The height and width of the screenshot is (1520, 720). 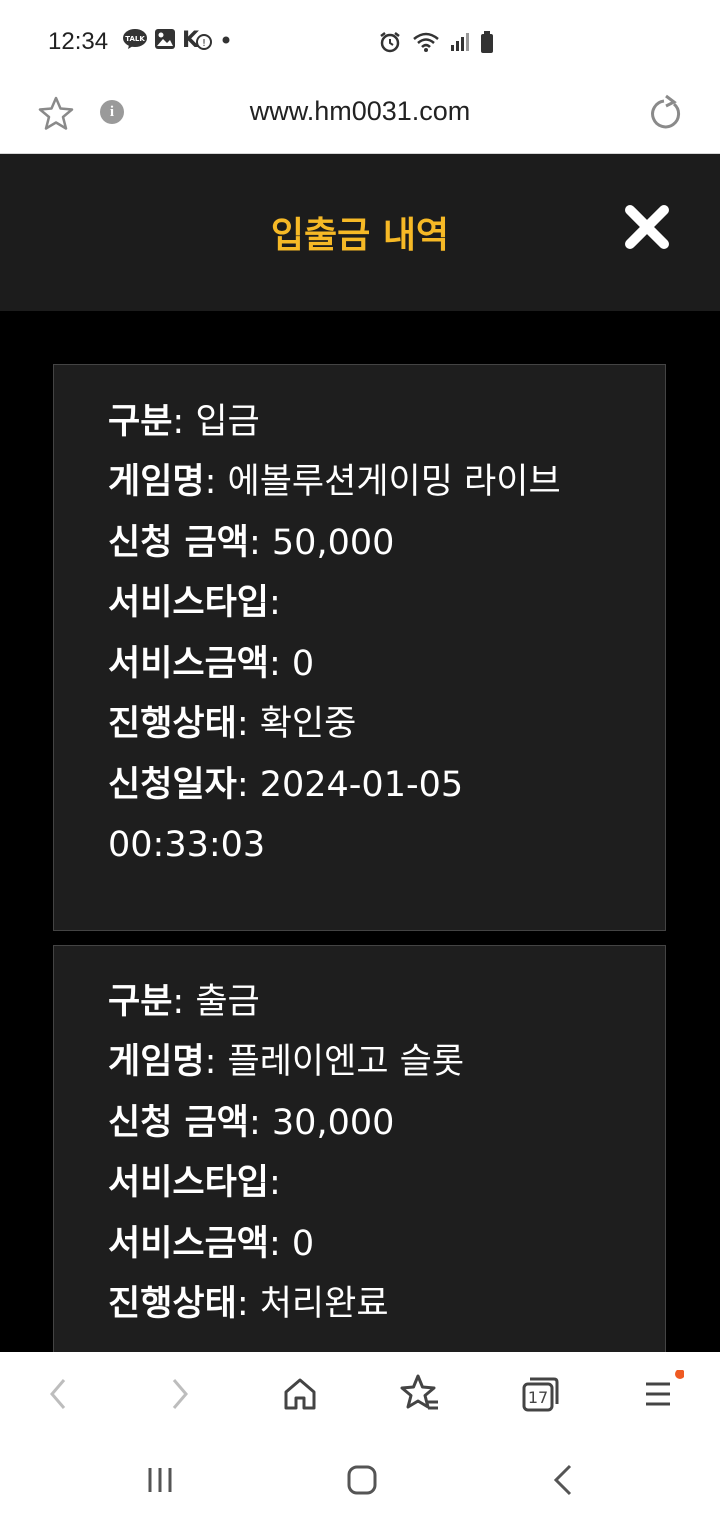 I want to click on wifi-icon, so click(x=426, y=44).